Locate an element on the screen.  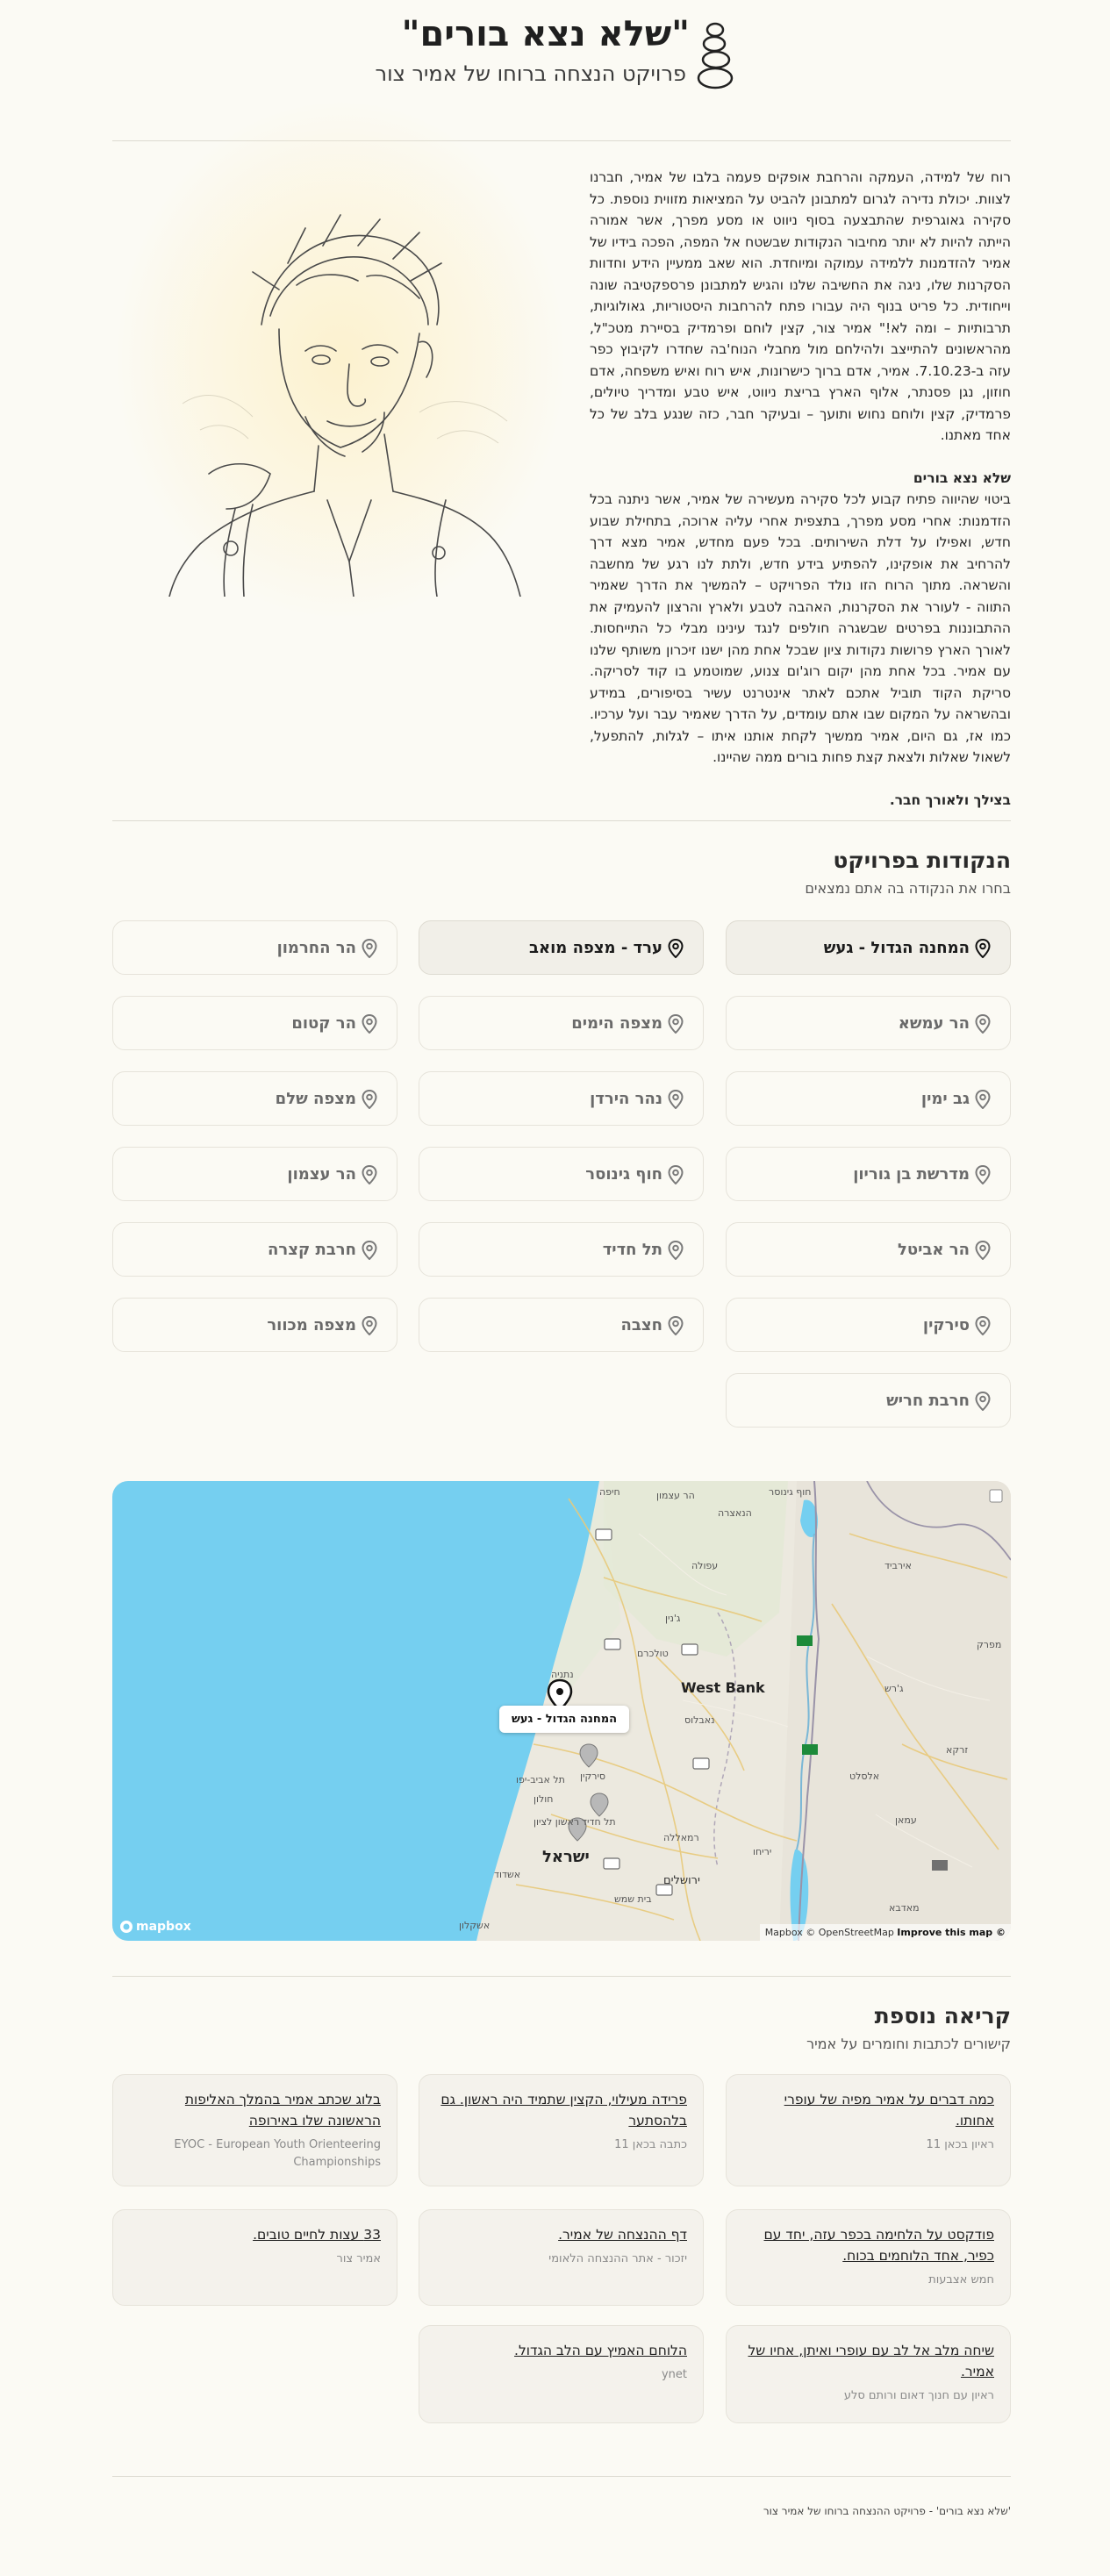
site-subtitle: פרויקט הנצחה ברוחו של אמיר צור is located at coordinates (530, 73).